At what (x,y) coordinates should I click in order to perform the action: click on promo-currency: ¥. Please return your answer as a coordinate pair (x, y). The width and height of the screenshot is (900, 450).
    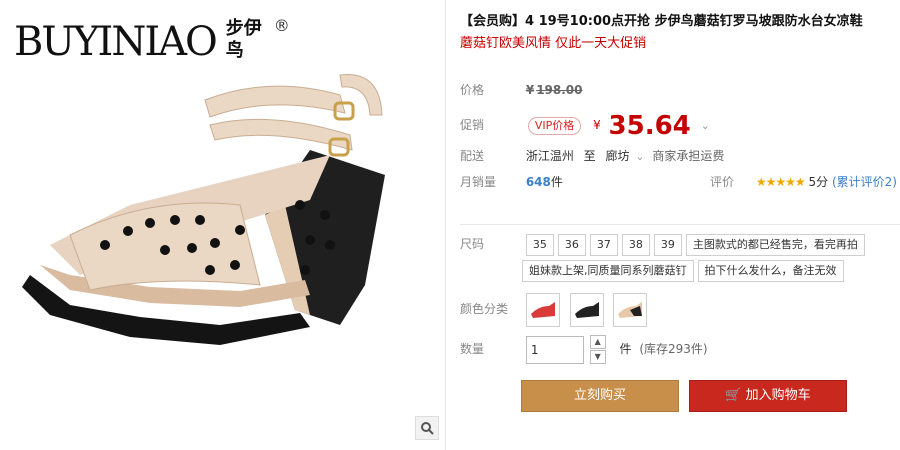
    Looking at the image, I should click on (597, 125).